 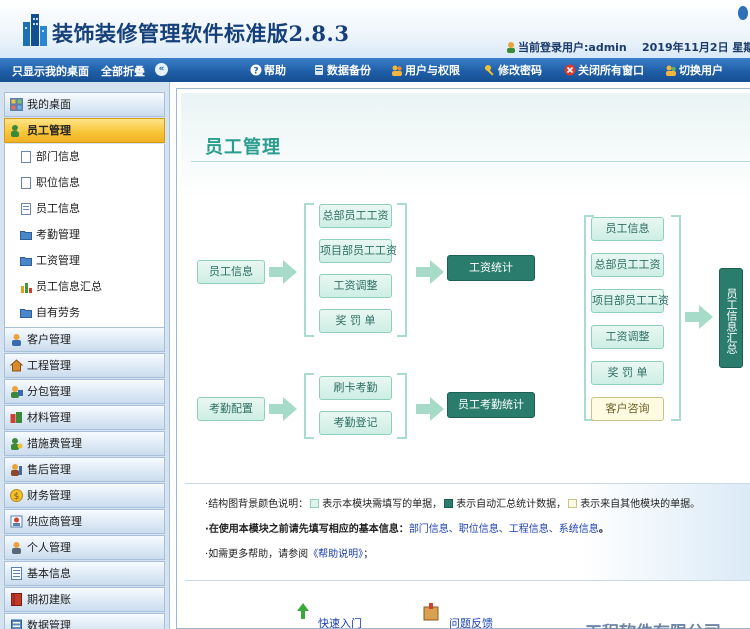 I want to click on switch-user-button: 切换用户, so click(x=694, y=70).